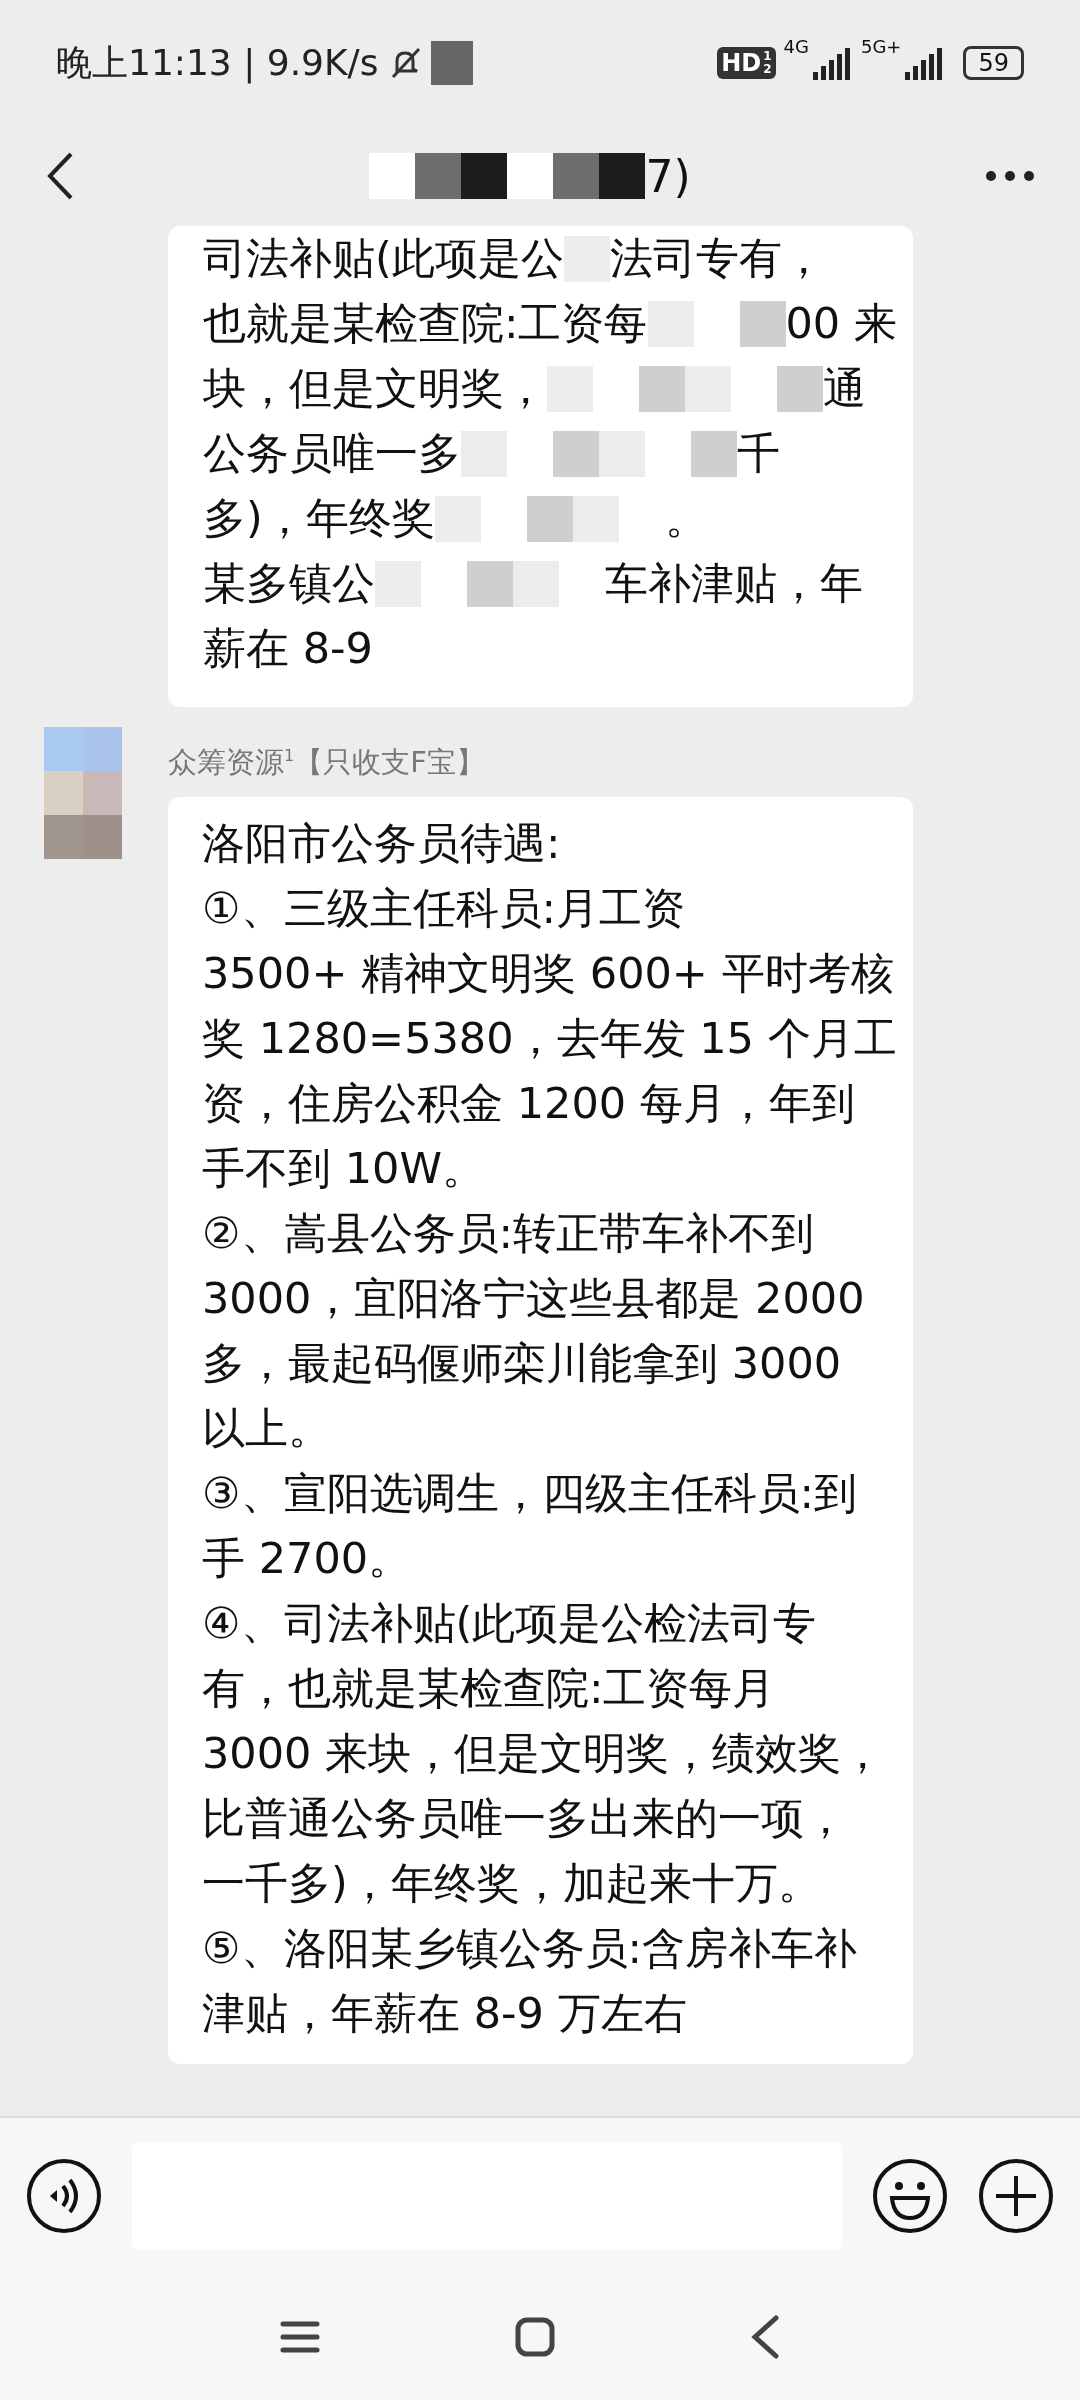  I want to click on plus-icon, so click(1016, 2196).